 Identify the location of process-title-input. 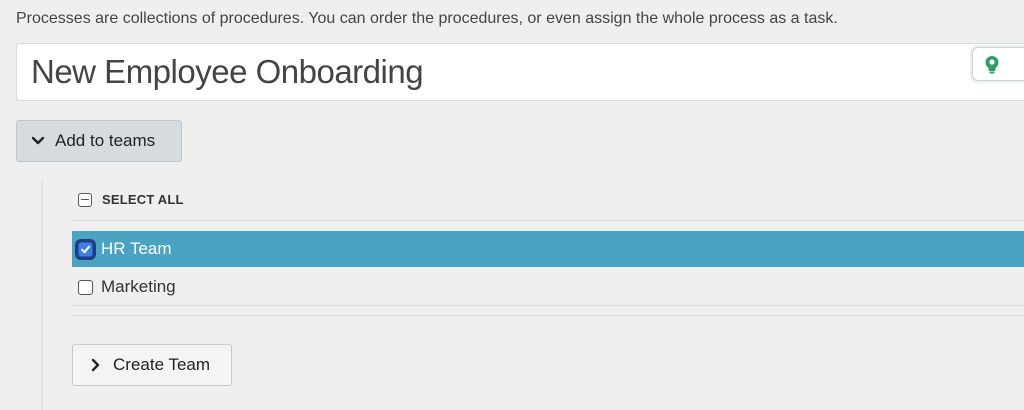
(501, 72).